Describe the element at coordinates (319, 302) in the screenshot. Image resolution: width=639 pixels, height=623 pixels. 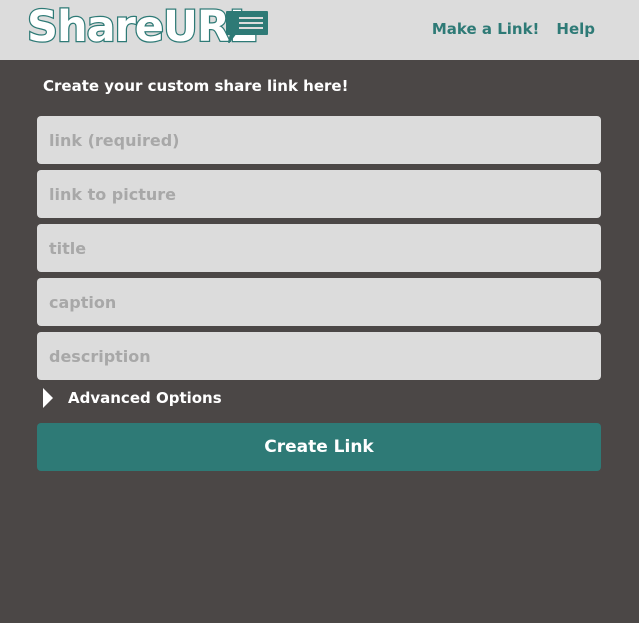
I see `caption-input` at that location.